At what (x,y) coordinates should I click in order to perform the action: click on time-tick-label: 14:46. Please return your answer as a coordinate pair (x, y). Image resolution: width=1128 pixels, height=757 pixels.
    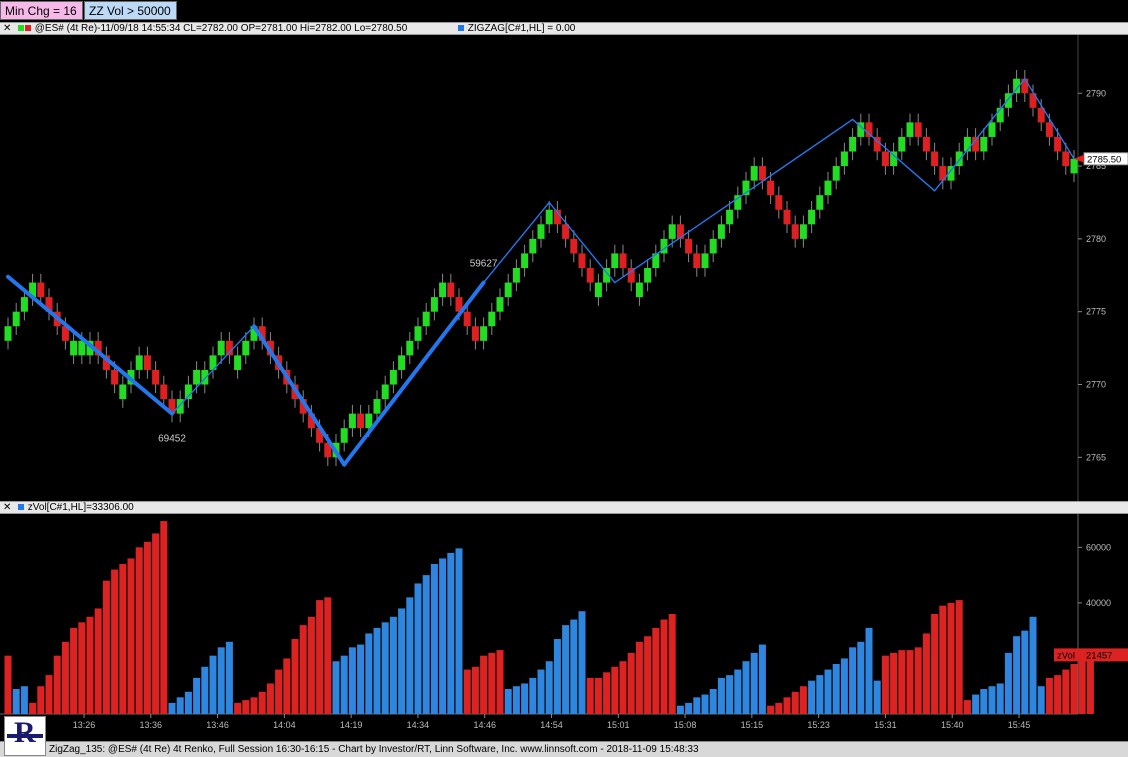
    Looking at the image, I should click on (484, 725).